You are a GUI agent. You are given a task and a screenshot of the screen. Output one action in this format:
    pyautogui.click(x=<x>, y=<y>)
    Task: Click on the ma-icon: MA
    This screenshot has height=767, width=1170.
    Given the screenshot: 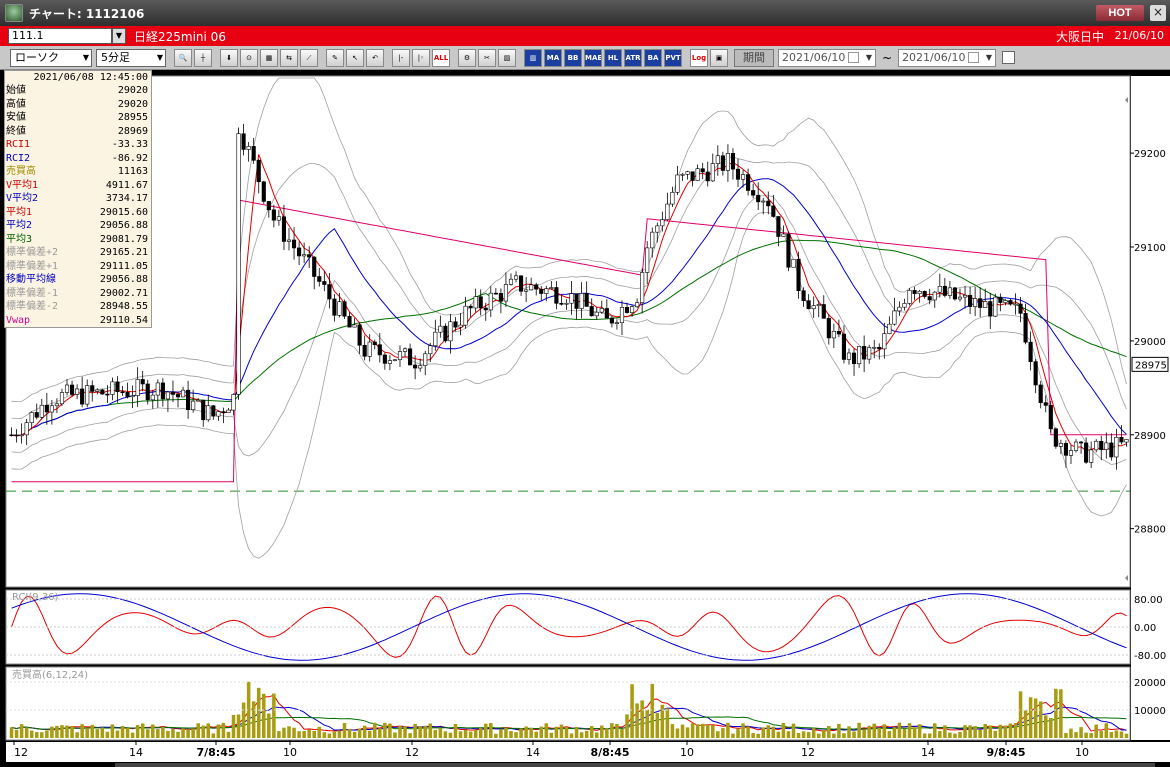 What is the action you would take?
    pyautogui.click(x=553, y=57)
    